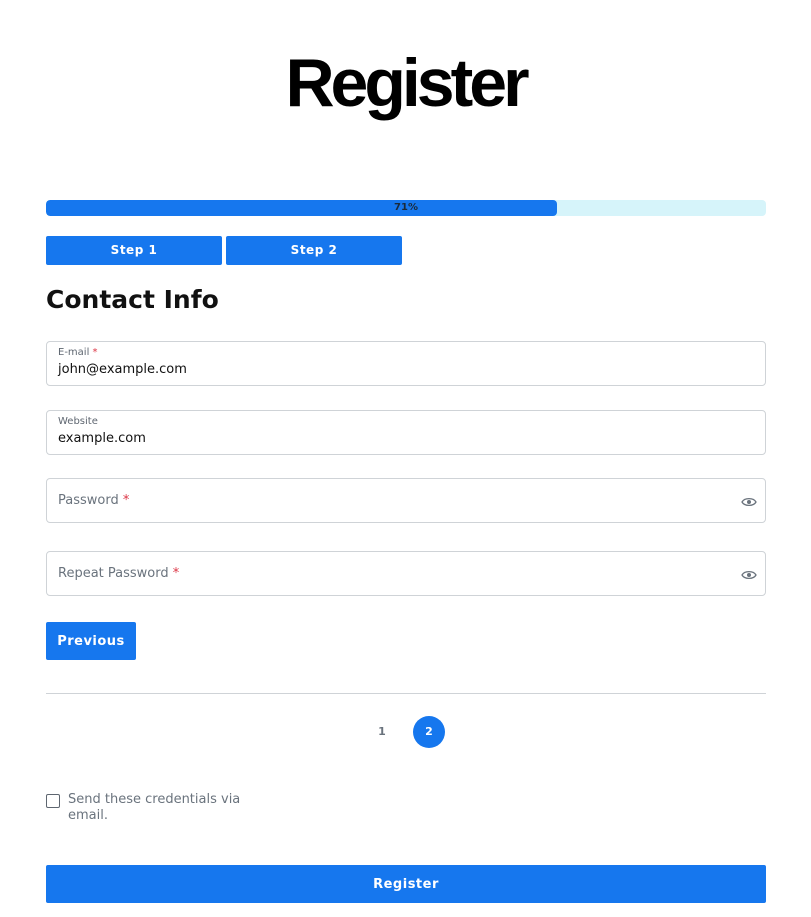  I want to click on password-label: Password *, so click(94, 500).